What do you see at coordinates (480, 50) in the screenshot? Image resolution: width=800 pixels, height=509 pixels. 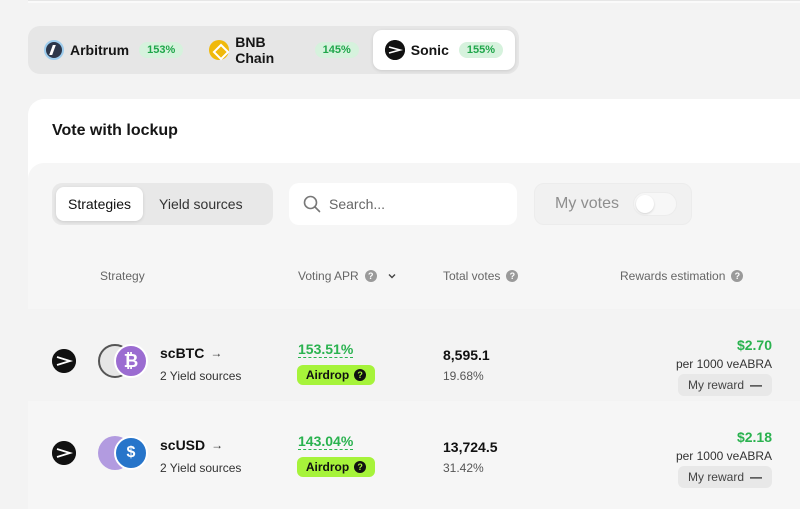 I see `chain-apr-badge: 155%` at bounding box center [480, 50].